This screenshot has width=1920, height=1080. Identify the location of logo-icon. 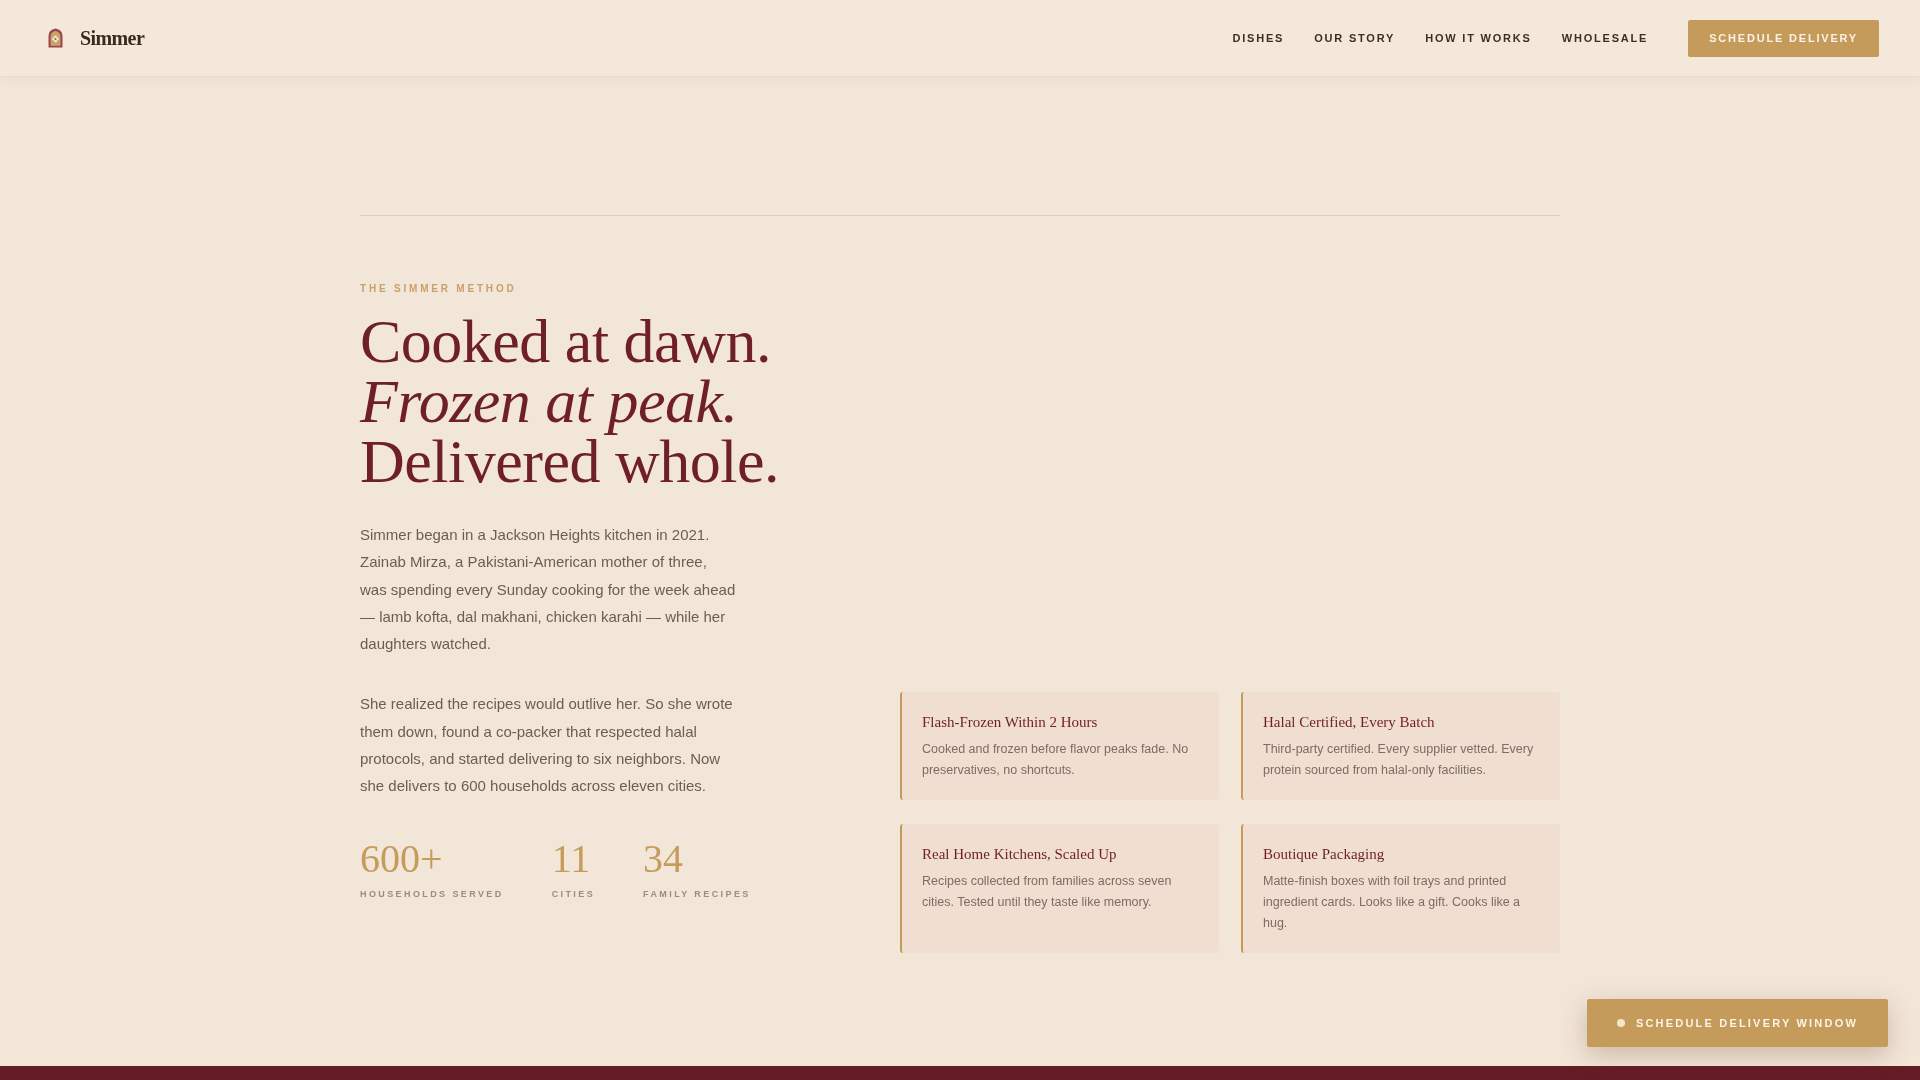
(55, 38).